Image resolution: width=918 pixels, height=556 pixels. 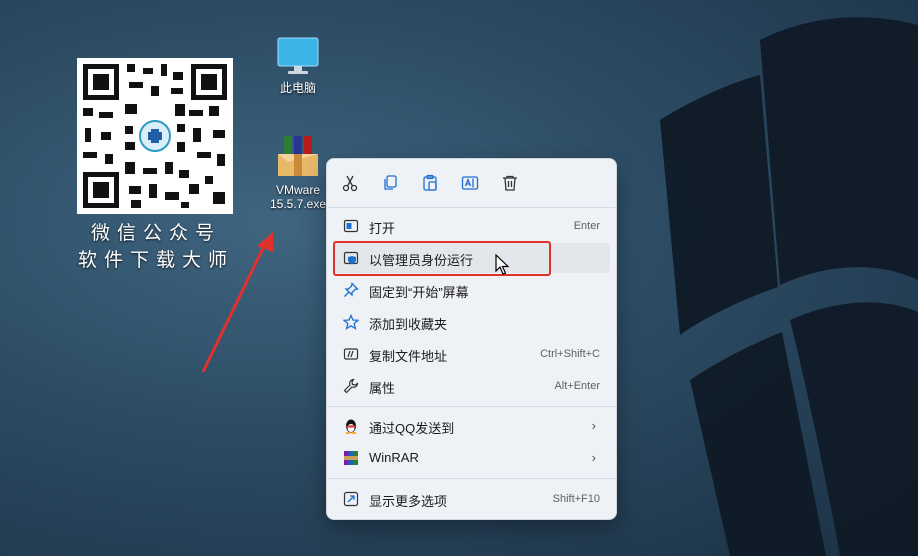 I want to click on paste-icon, so click(x=430, y=183).